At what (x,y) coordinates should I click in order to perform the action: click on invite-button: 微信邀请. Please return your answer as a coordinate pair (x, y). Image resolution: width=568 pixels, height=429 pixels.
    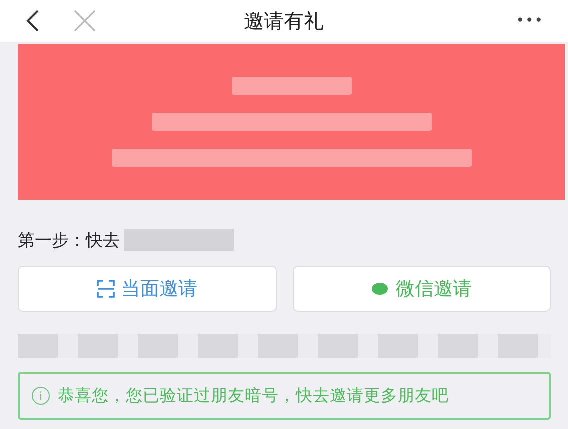
    Looking at the image, I should click on (421, 289).